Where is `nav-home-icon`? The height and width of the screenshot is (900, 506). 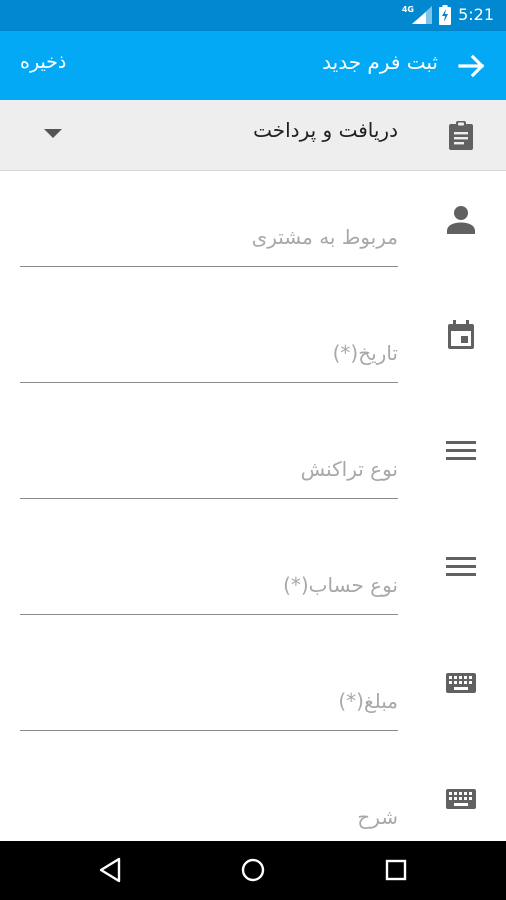 nav-home-icon is located at coordinates (253, 870).